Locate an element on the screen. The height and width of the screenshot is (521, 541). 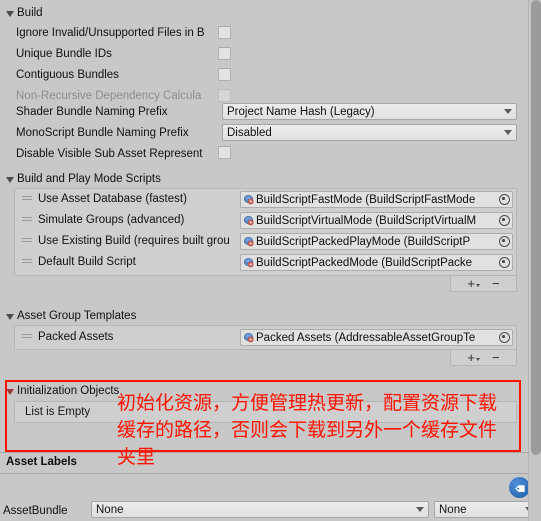
add-button-group-templates: + is located at coordinates (473, 357).